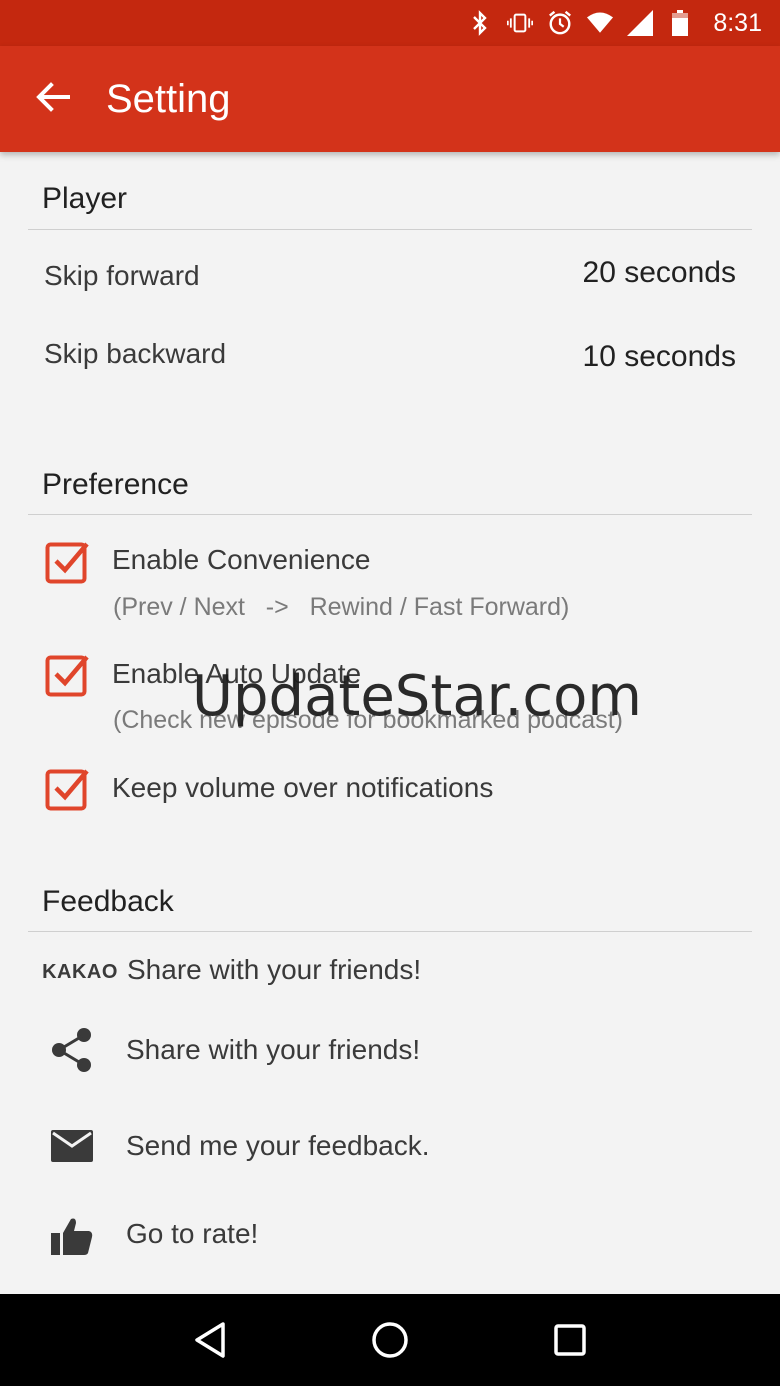 The height and width of the screenshot is (1386, 780). I want to click on nav-back-button, so click(210, 1340).